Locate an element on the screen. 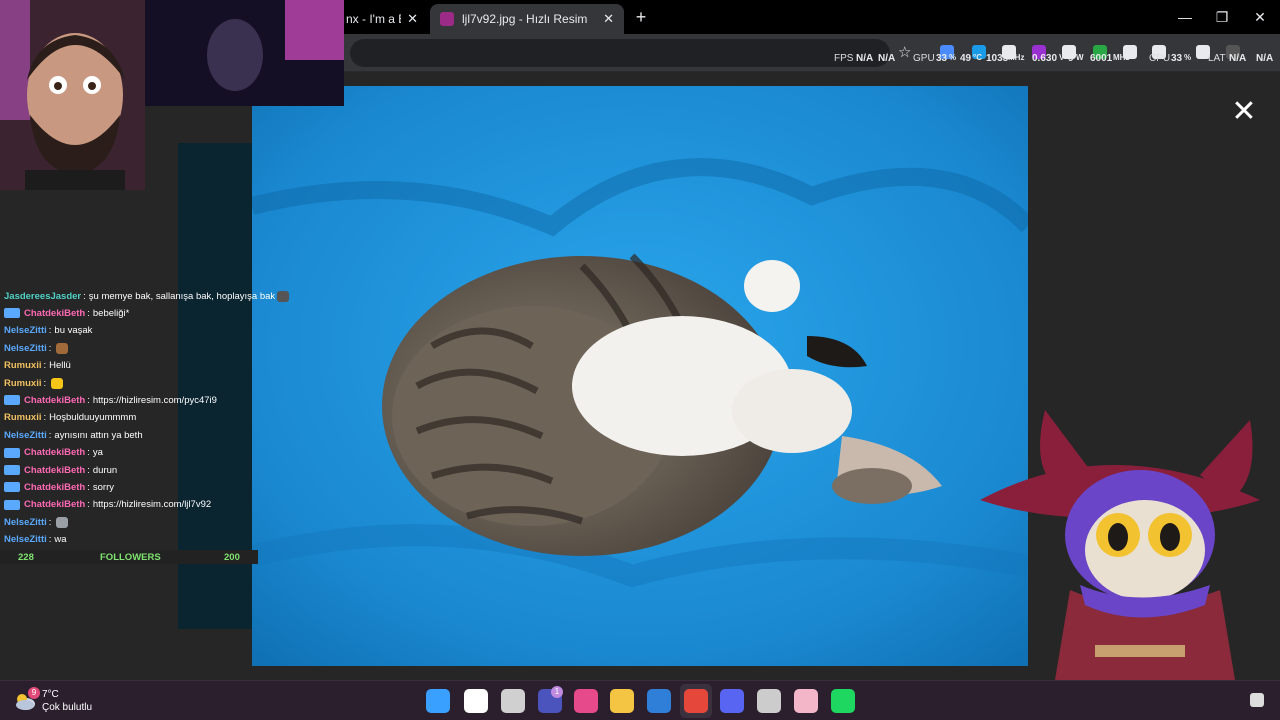 This screenshot has height=720, width=1280. address-bar is located at coordinates (620, 53).